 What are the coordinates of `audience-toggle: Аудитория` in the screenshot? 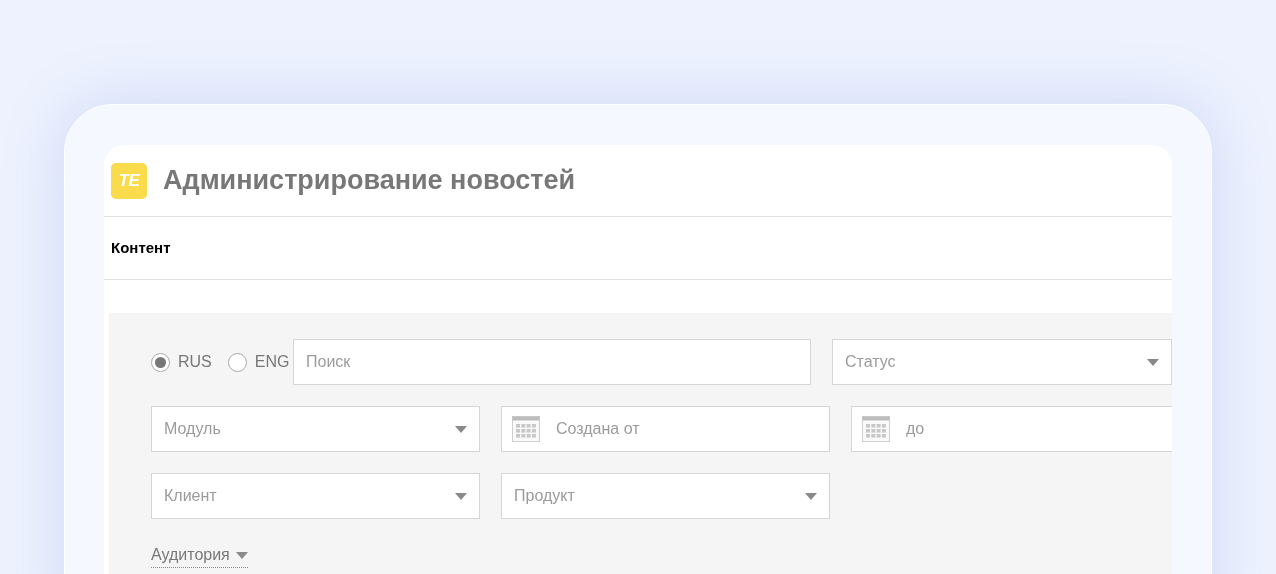 It's located at (199, 555).